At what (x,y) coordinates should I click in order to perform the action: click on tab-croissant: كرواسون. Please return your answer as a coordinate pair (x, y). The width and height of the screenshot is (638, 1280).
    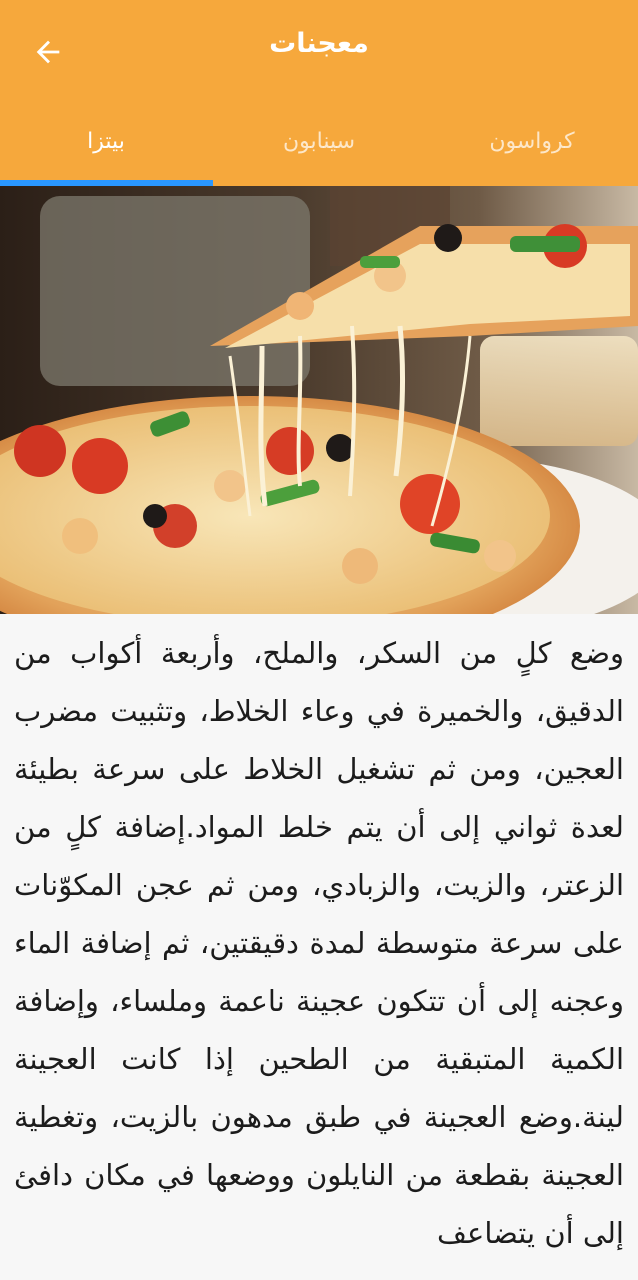
    Looking at the image, I should click on (532, 141).